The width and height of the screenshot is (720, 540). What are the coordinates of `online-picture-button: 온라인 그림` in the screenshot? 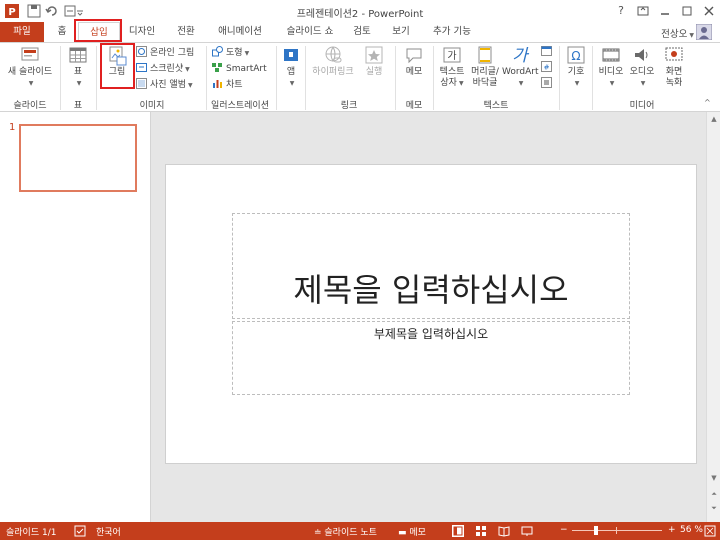 It's located at (165, 53).